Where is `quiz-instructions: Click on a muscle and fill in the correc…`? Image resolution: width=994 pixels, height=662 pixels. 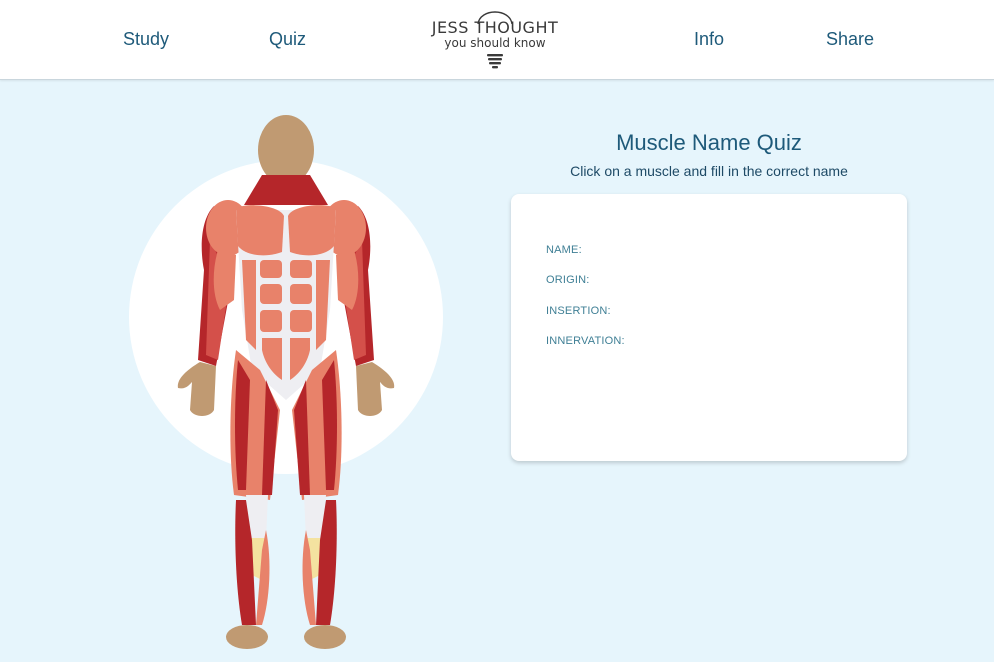 quiz-instructions: Click on a muscle and fill in the correc… is located at coordinates (709, 171).